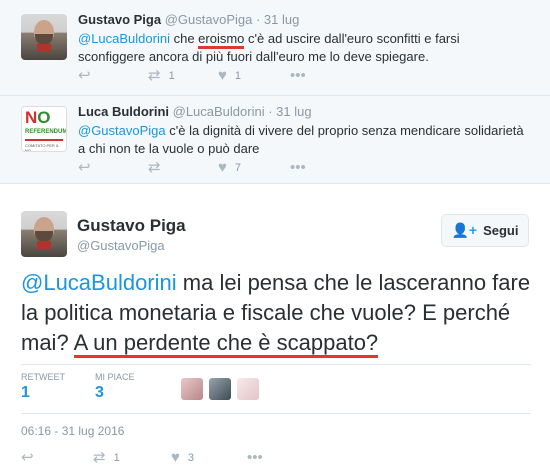 The width and height of the screenshot is (550, 475). What do you see at coordinates (221, 40) in the screenshot?
I see `highlighted-word: eroismo` at bounding box center [221, 40].